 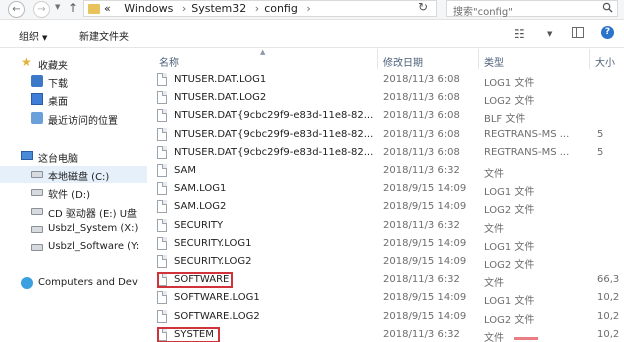 What do you see at coordinates (73, 174) in the screenshot?
I see `nav-item-drive-c: 本地磁盘 (C:)` at bounding box center [73, 174].